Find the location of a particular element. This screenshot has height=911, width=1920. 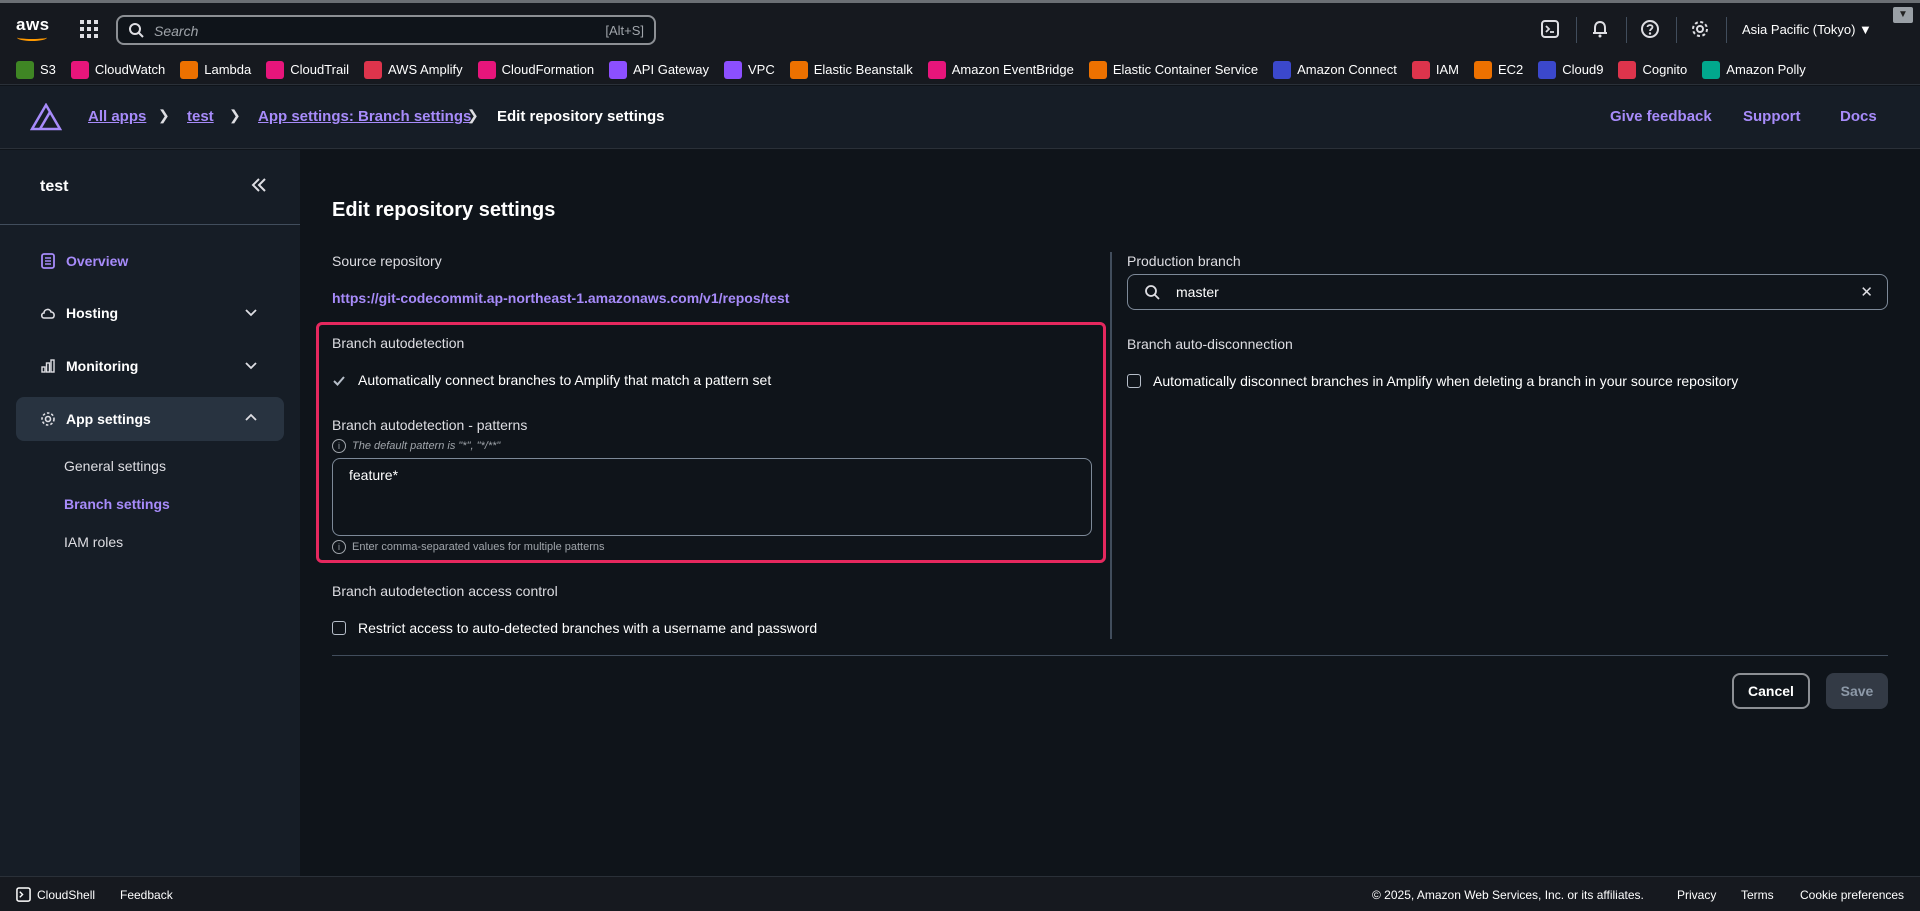

favorite-label: CloudWatch is located at coordinates (130, 69).